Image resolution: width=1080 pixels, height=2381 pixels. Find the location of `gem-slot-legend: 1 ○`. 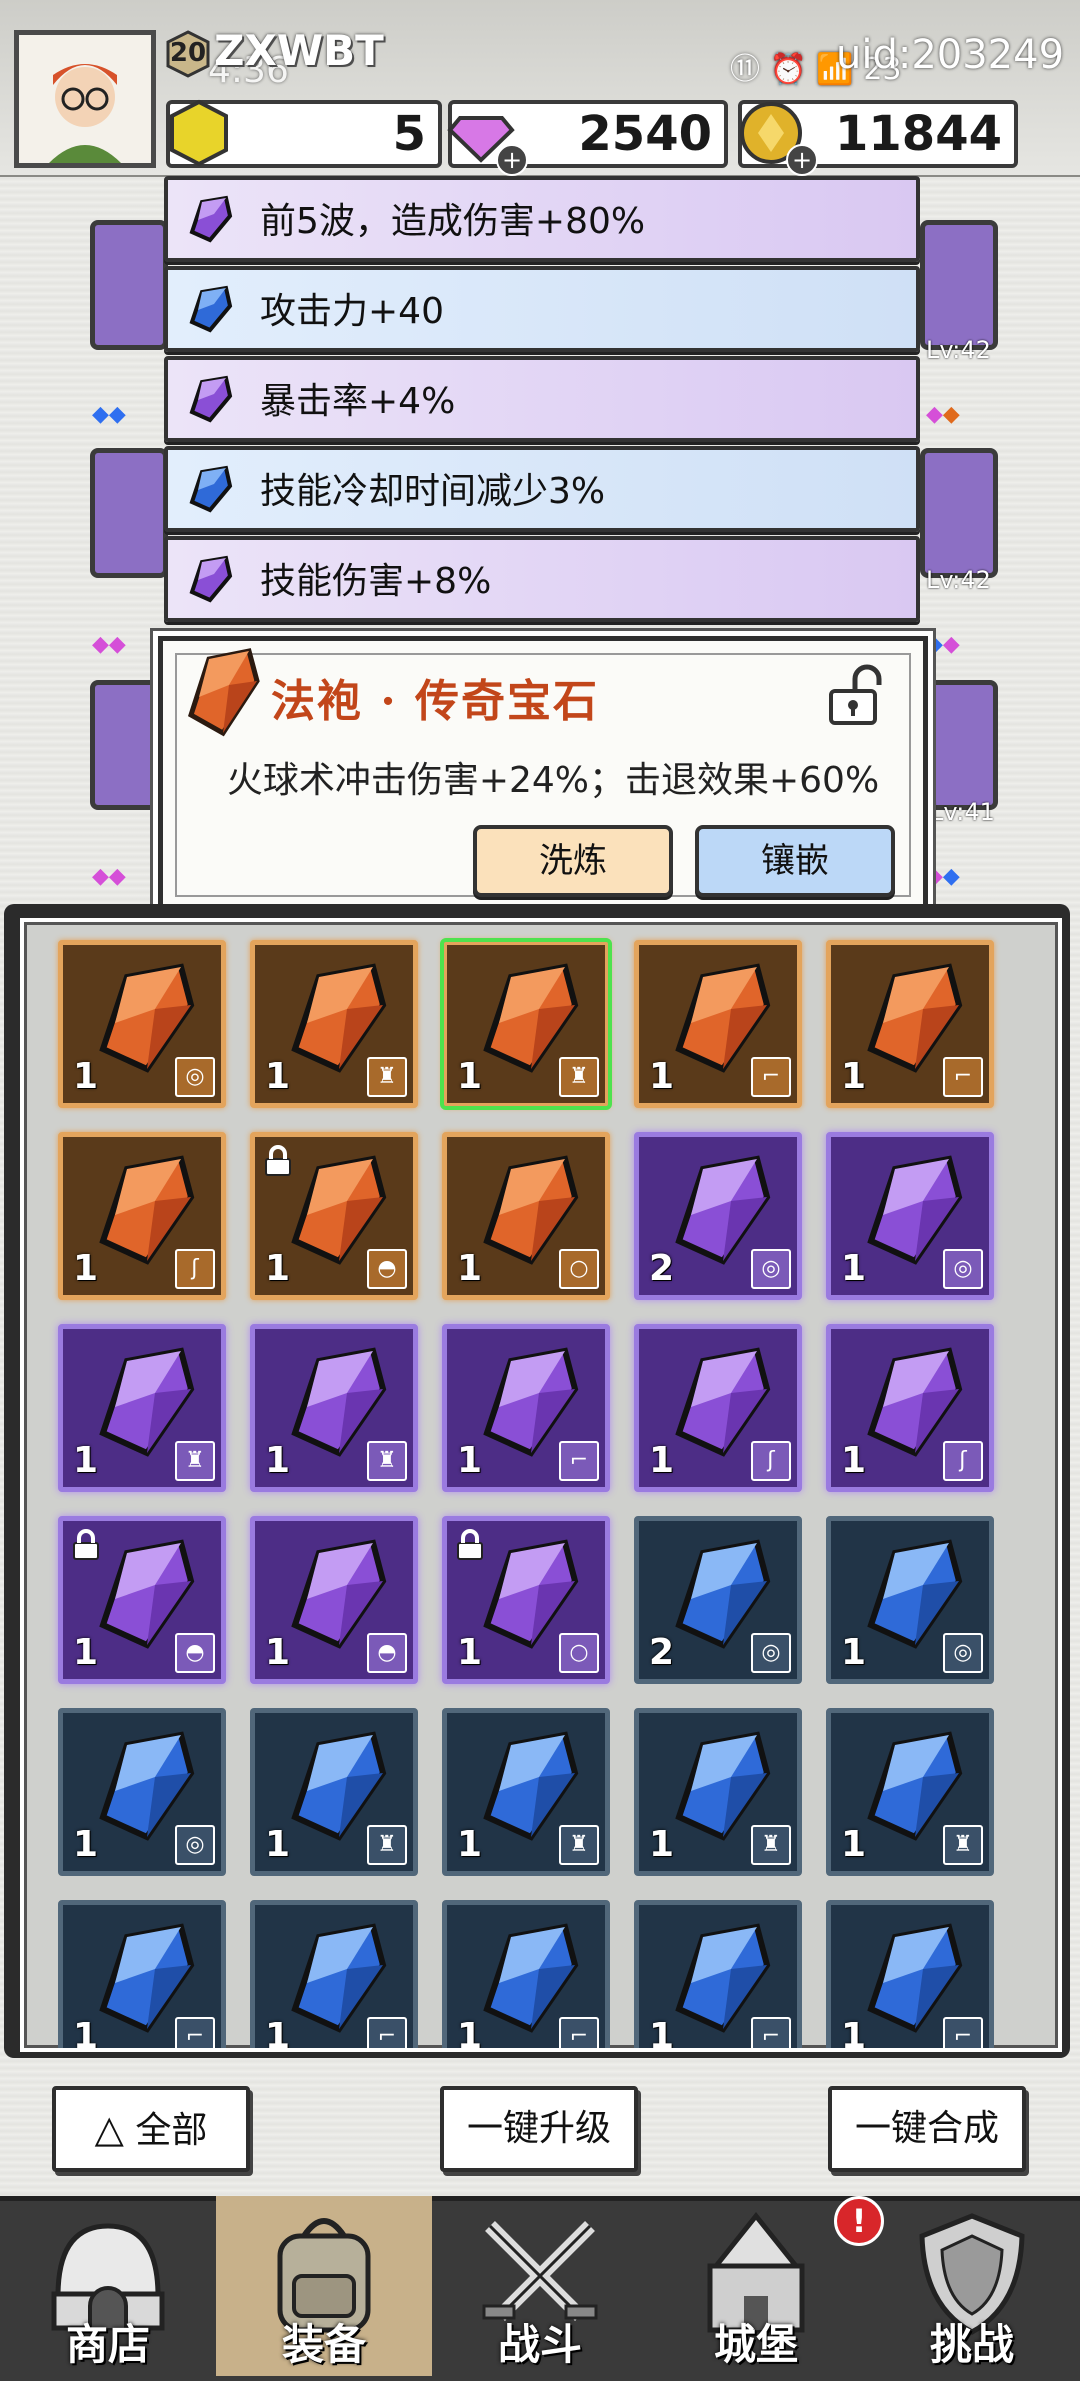

gem-slot-legend: 1 ○ is located at coordinates (526, 1216).